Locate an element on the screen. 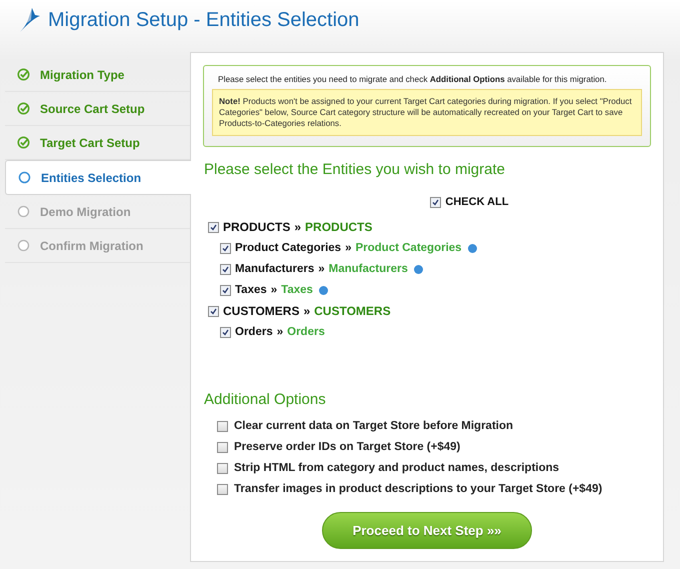 The width and height of the screenshot is (680, 569). option-label: Preserve order IDs on Target Store (+$49) is located at coordinates (347, 447).